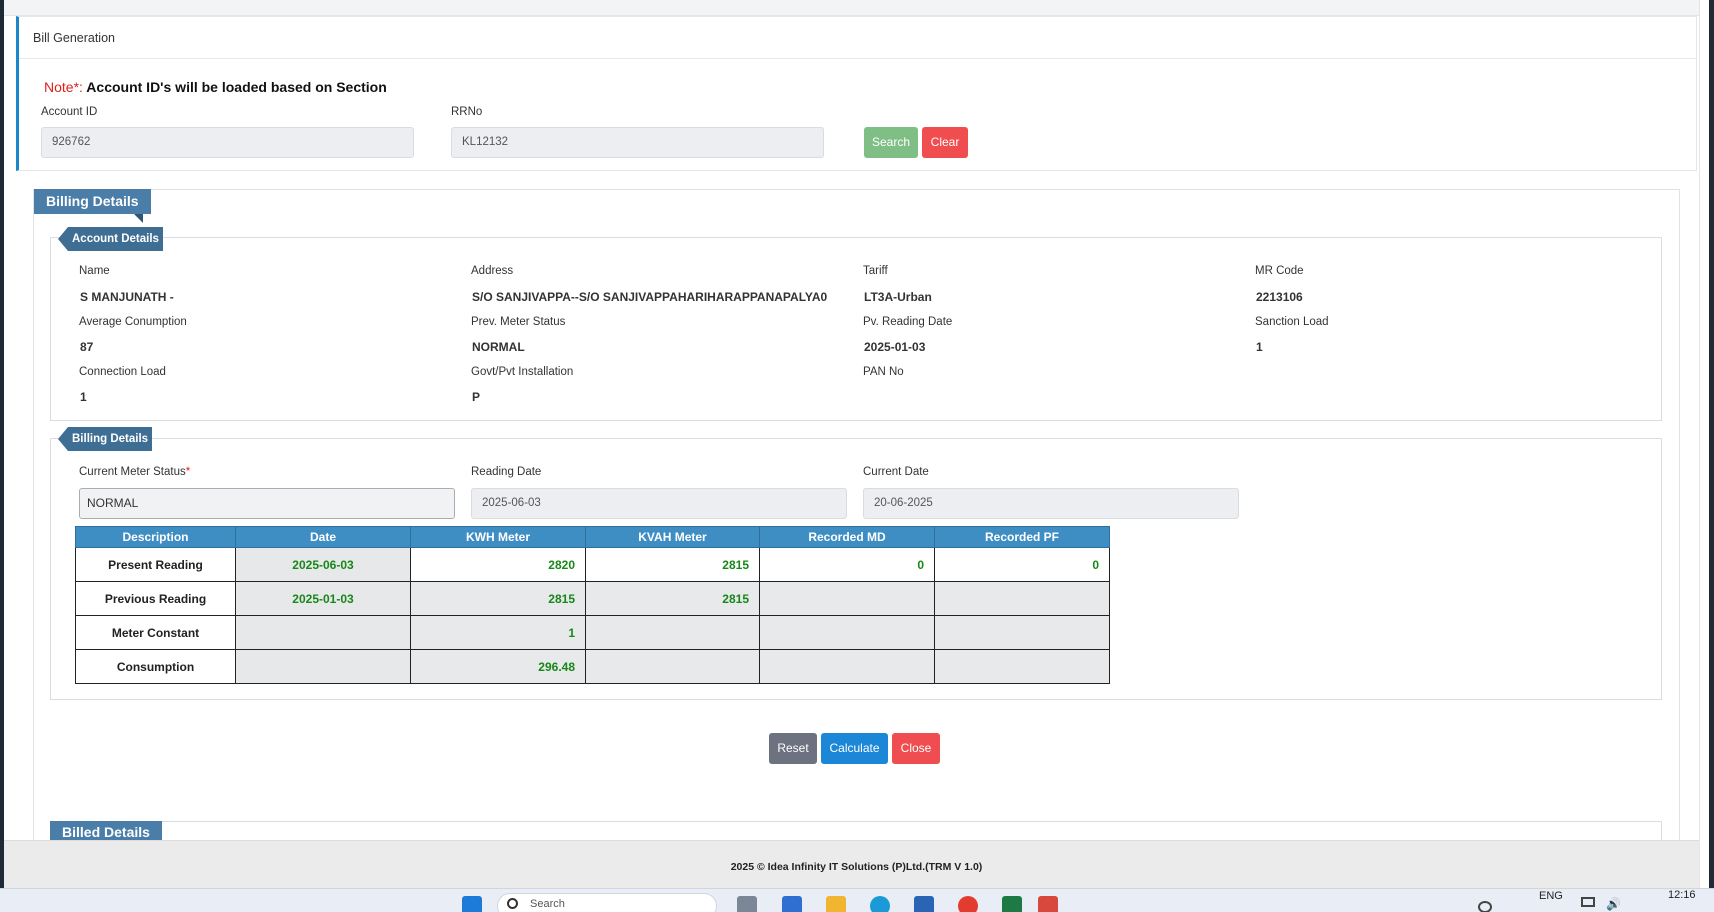  I want to click on col-kwh: KWH Meter, so click(498, 537).